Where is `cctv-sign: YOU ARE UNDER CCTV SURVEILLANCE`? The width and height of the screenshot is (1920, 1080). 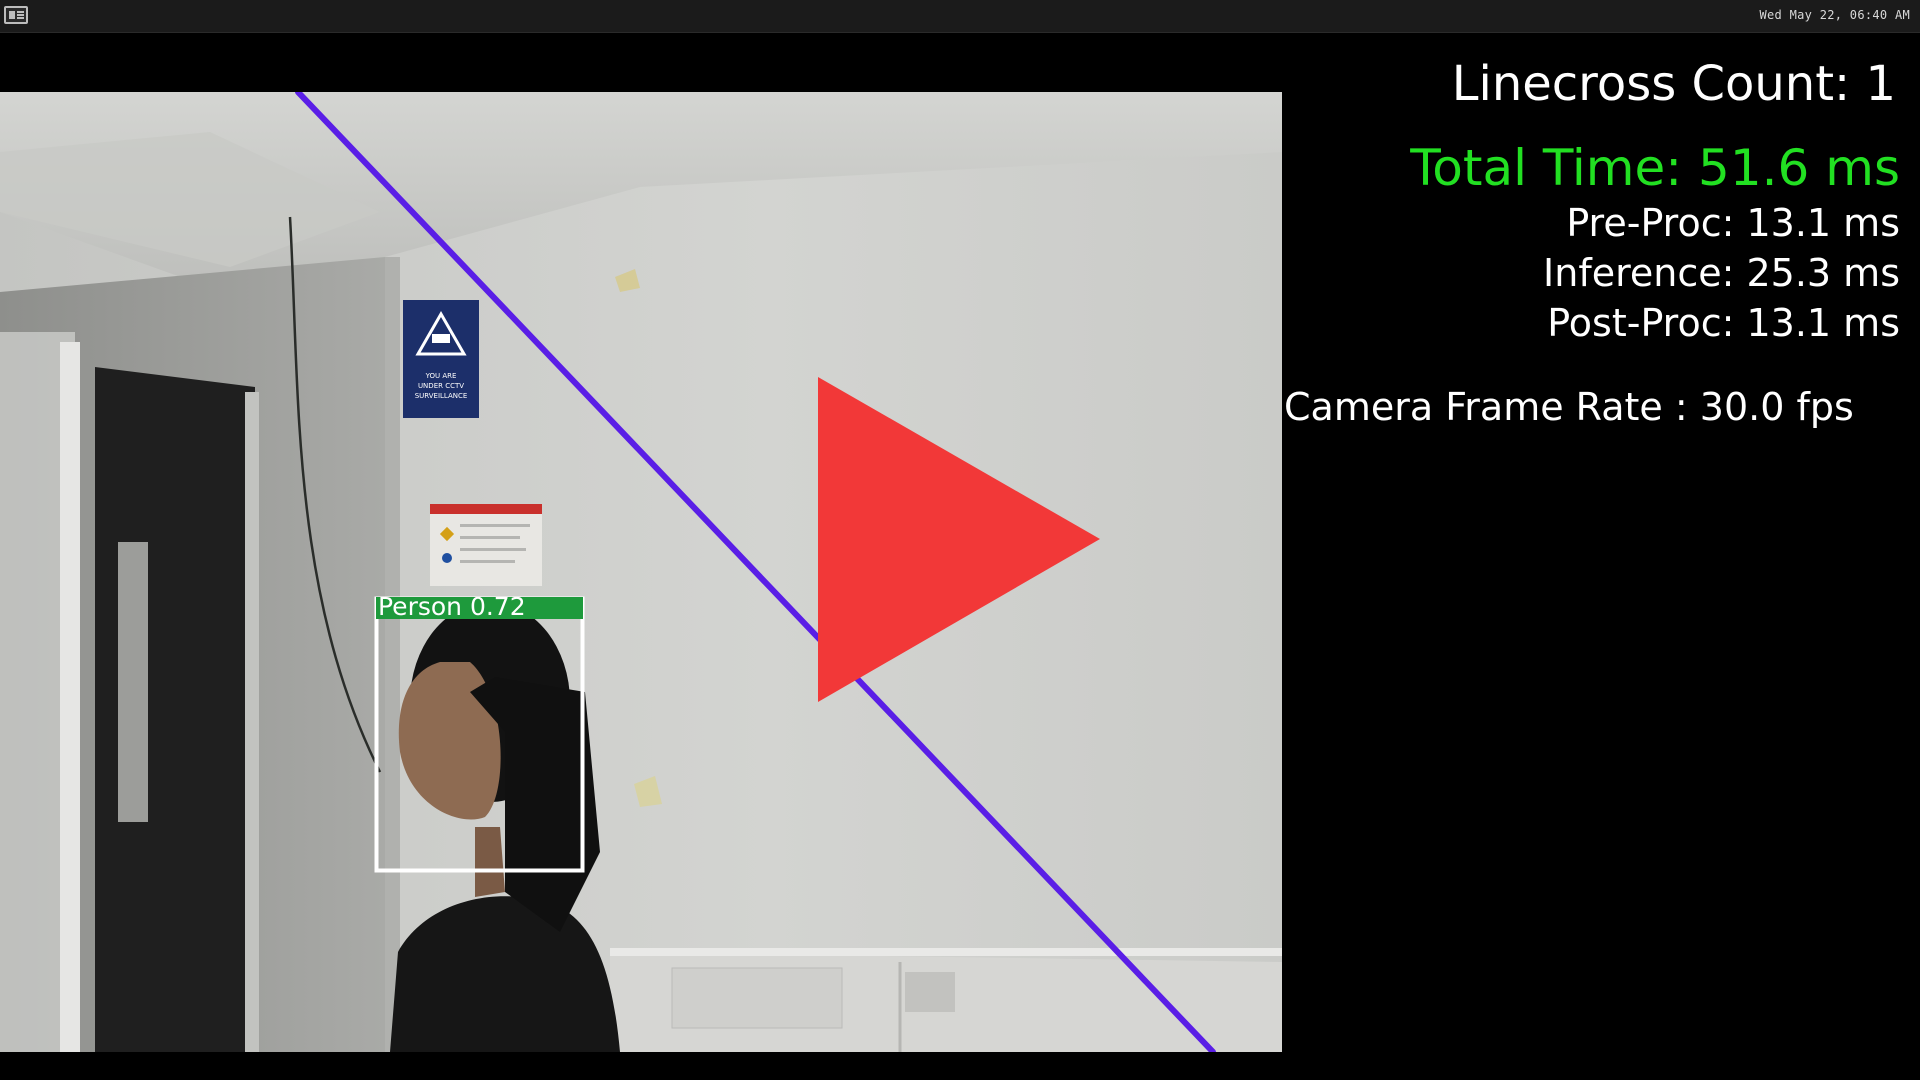 cctv-sign: YOU ARE UNDER CCTV SURVEILLANCE is located at coordinates (441, 359).